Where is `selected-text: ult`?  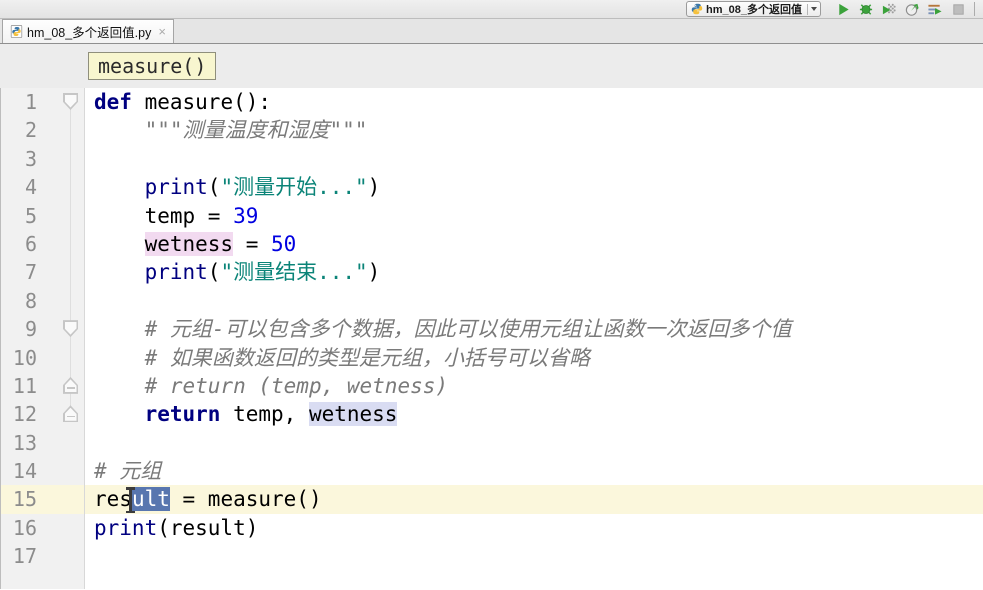
selected-text: ult is located at coordinates (150, 499).